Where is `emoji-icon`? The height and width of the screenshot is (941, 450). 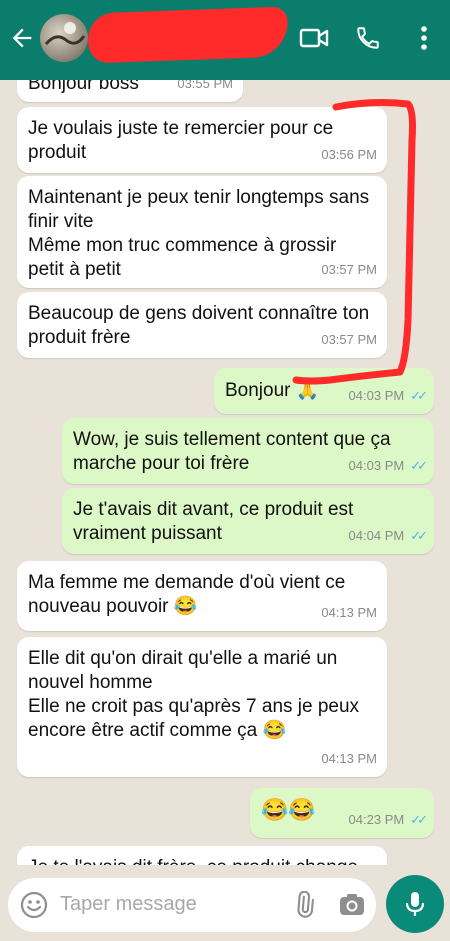 emoji-icon is located at coordinates (34, 905).